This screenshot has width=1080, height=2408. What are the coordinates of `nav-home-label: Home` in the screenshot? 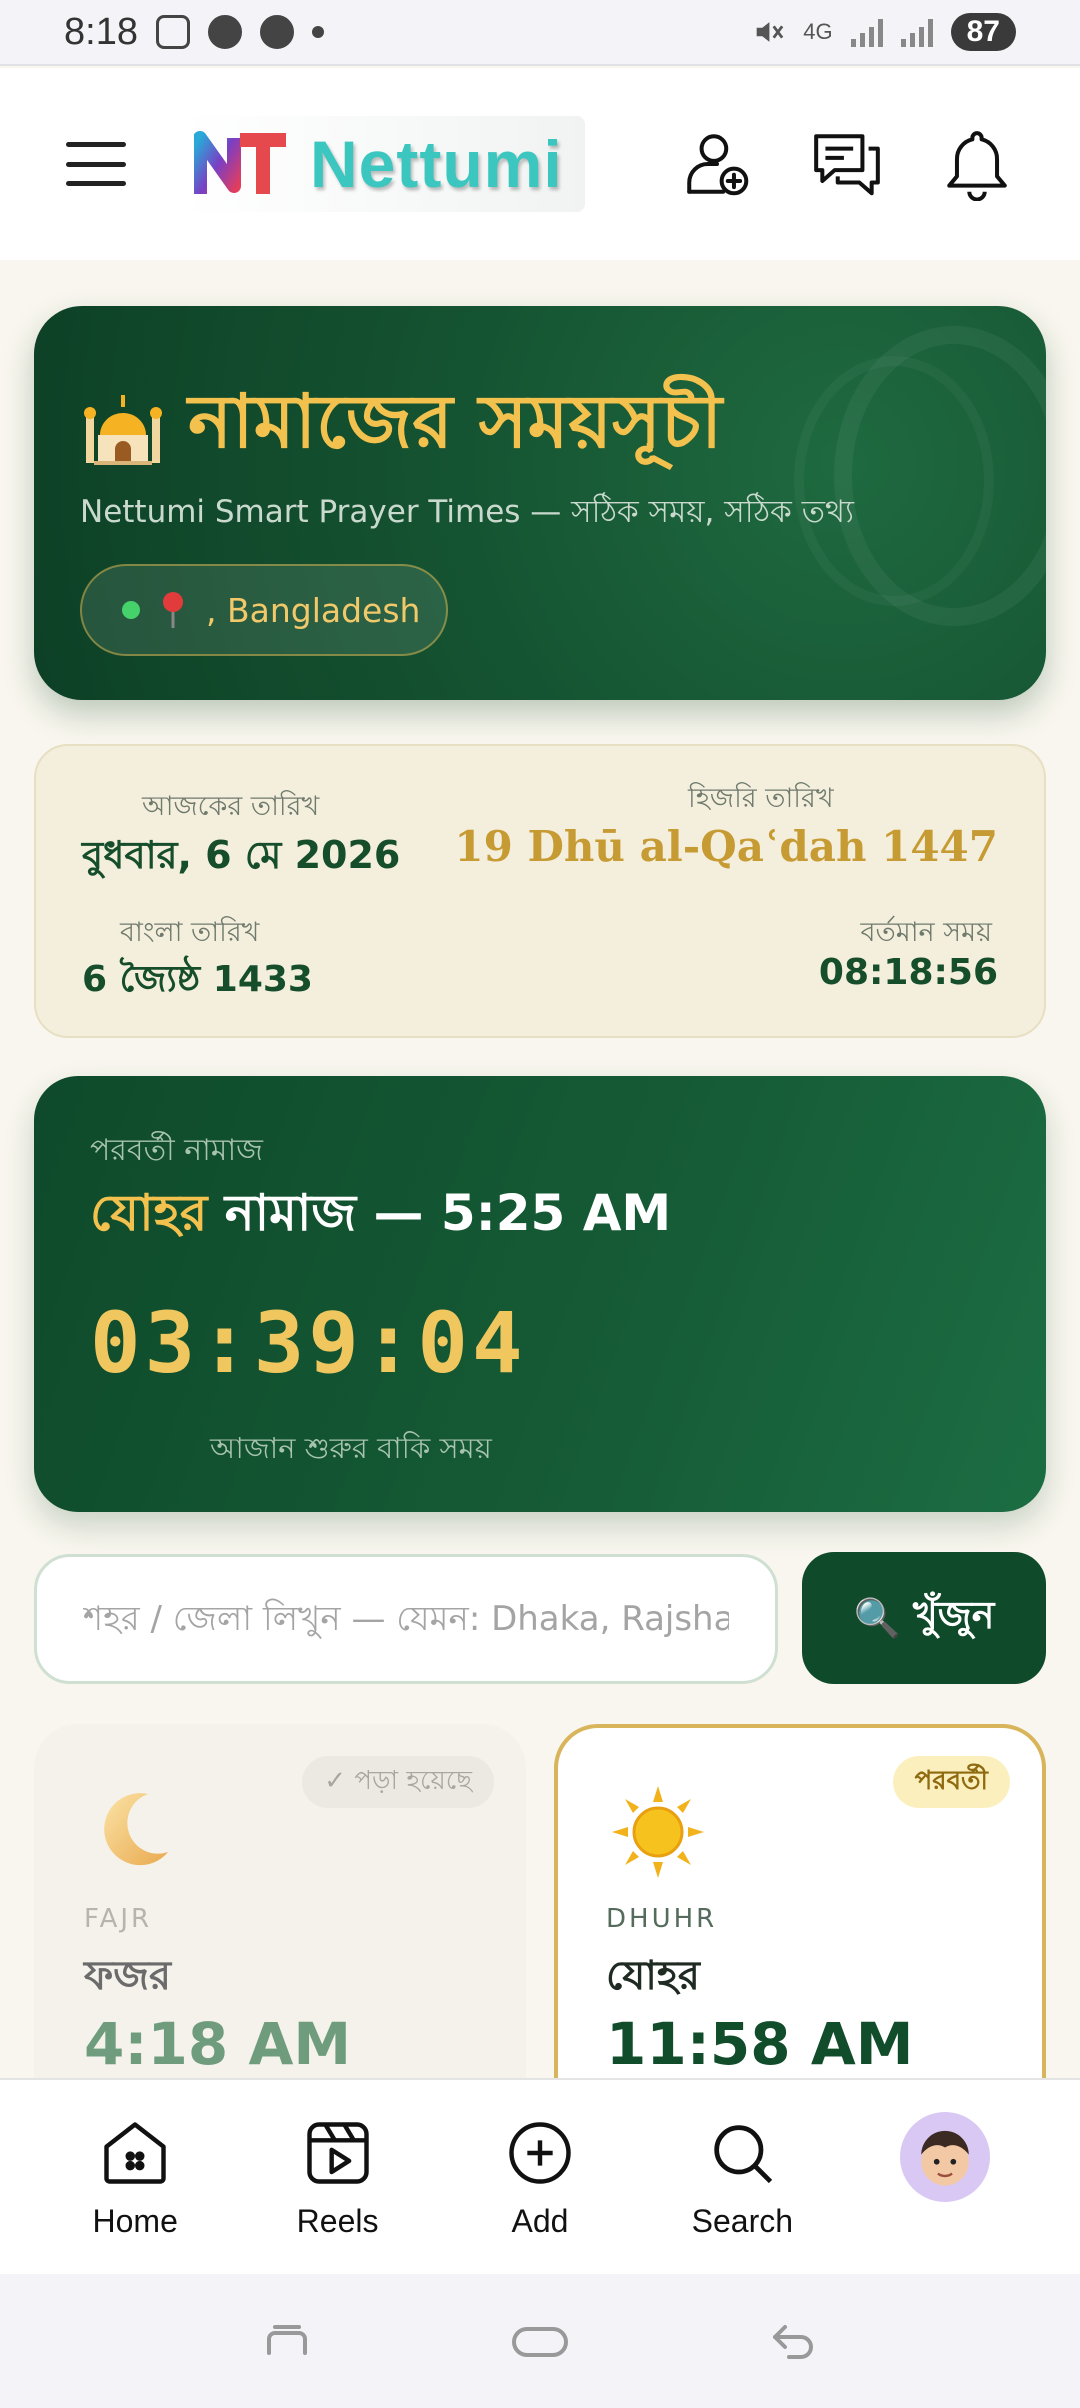 It's located at (135, 2220).